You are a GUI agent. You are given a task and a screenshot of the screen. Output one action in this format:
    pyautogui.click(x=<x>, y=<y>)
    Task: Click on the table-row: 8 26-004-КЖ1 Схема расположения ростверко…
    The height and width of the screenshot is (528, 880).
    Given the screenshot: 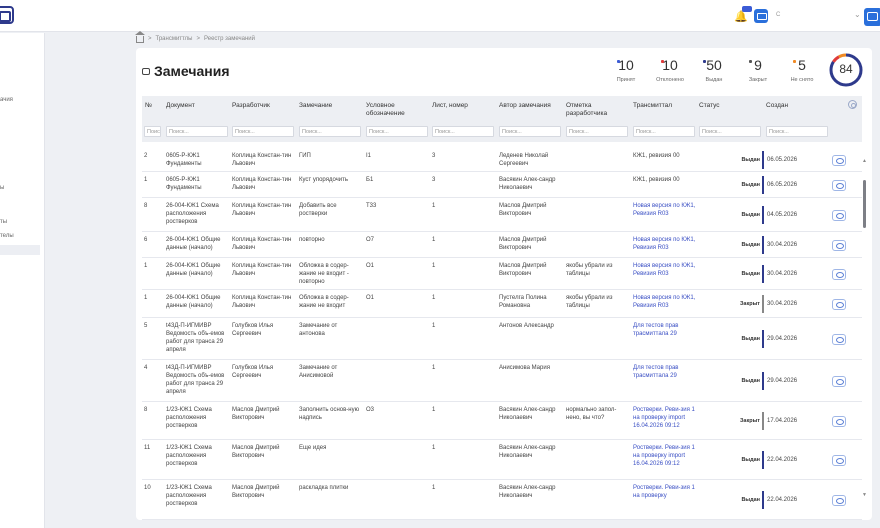 What is the action you would take?
    pyautogui.click(x=502, y=215)
    